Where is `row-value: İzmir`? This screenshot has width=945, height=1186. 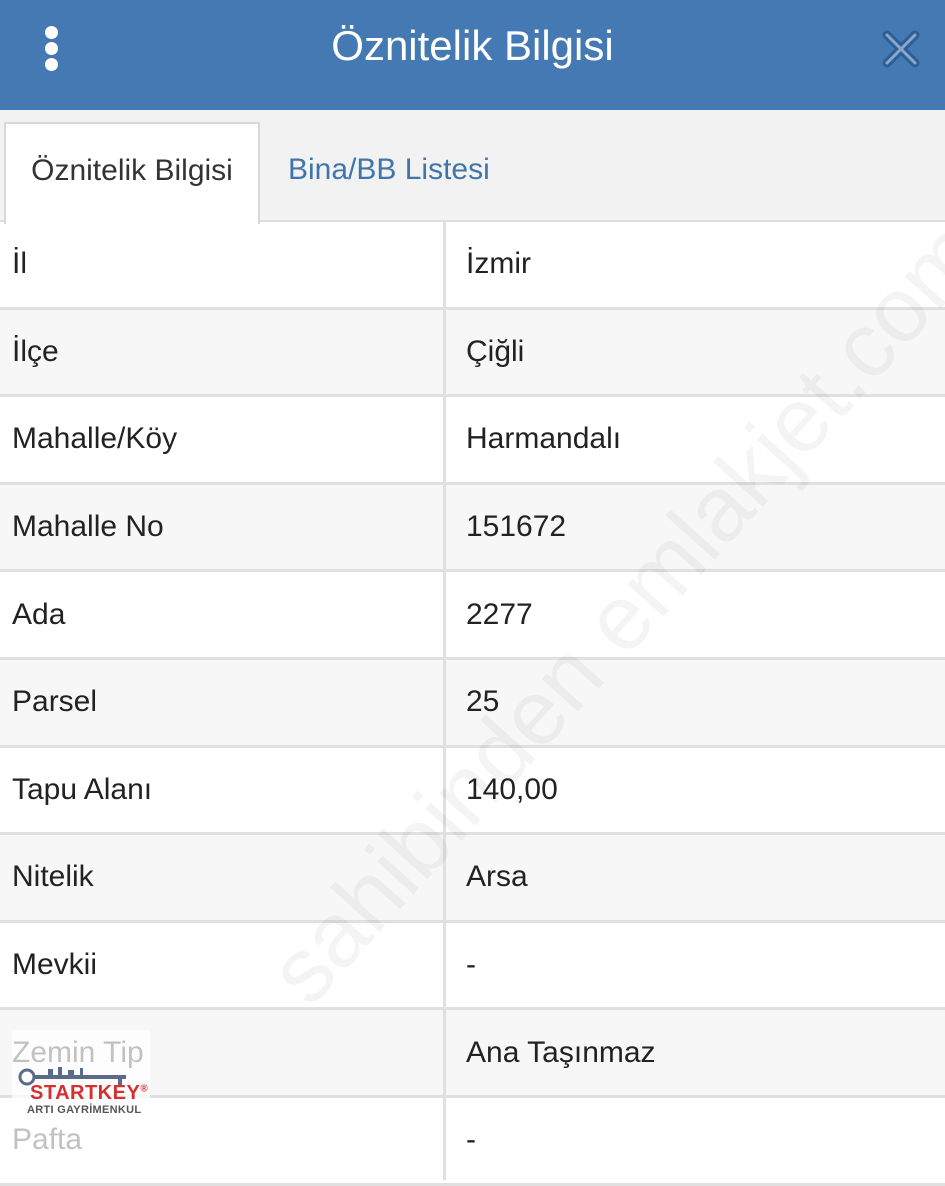 row-value: İzmir is located at coordinates (498, 264).